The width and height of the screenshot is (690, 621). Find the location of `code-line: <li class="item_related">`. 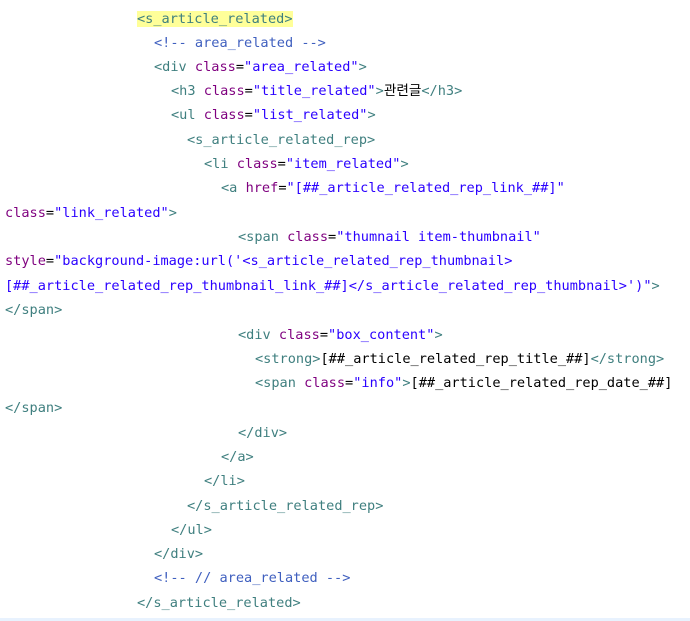

code-line: <li class="item_related"> is located at coordinates (447, 164).